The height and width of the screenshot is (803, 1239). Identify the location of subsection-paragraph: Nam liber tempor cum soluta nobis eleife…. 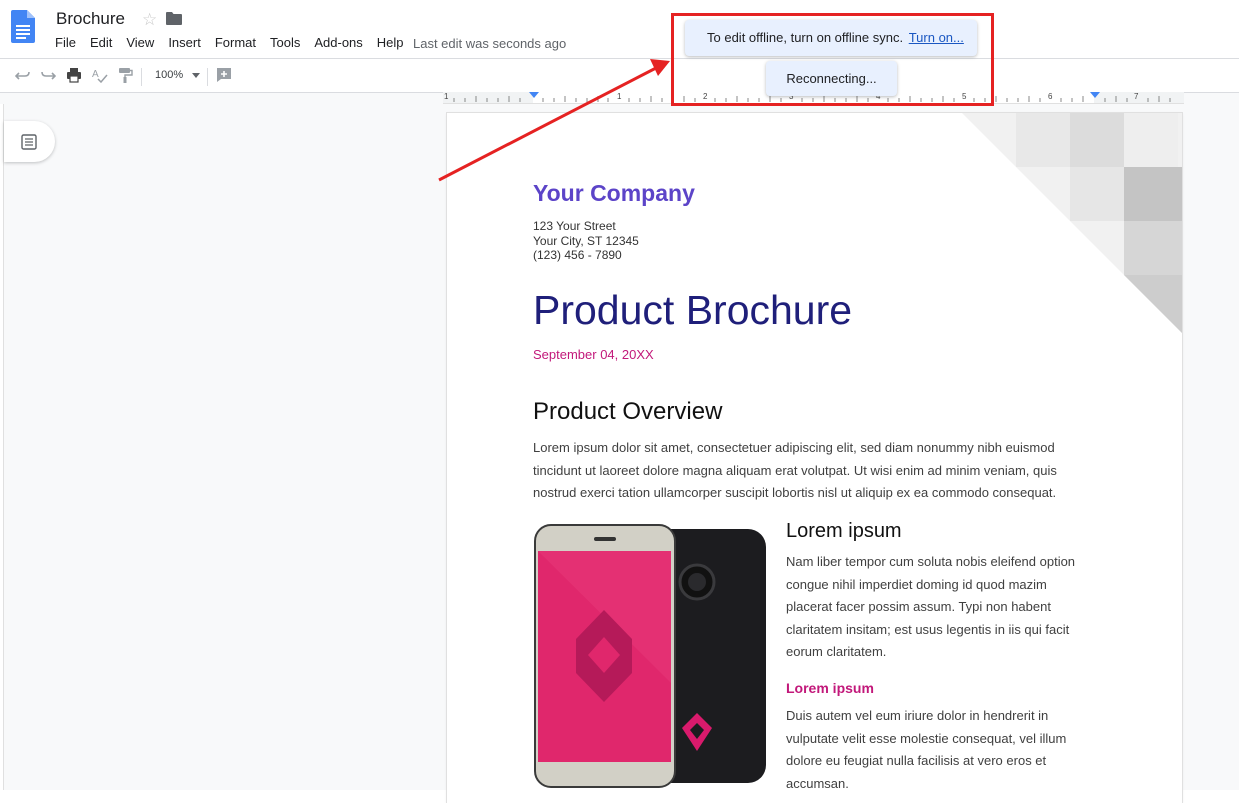
(931, 606).